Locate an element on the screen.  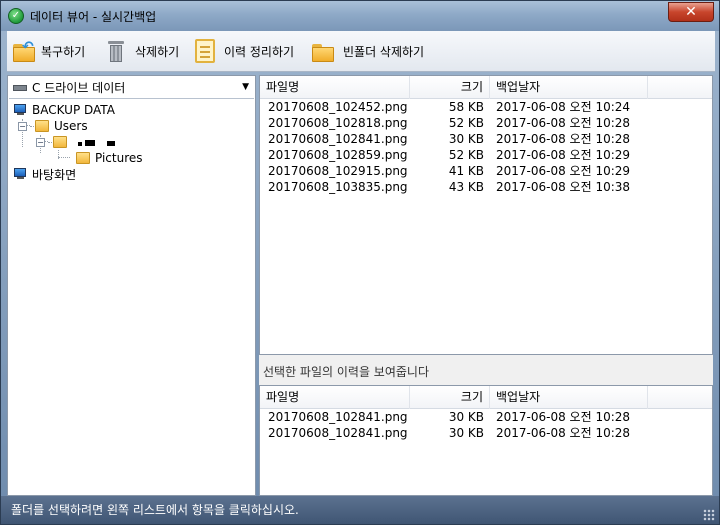
delete-empty-folders-button: 빈폴더 삭제하기 is located at coordinates (368, 51).